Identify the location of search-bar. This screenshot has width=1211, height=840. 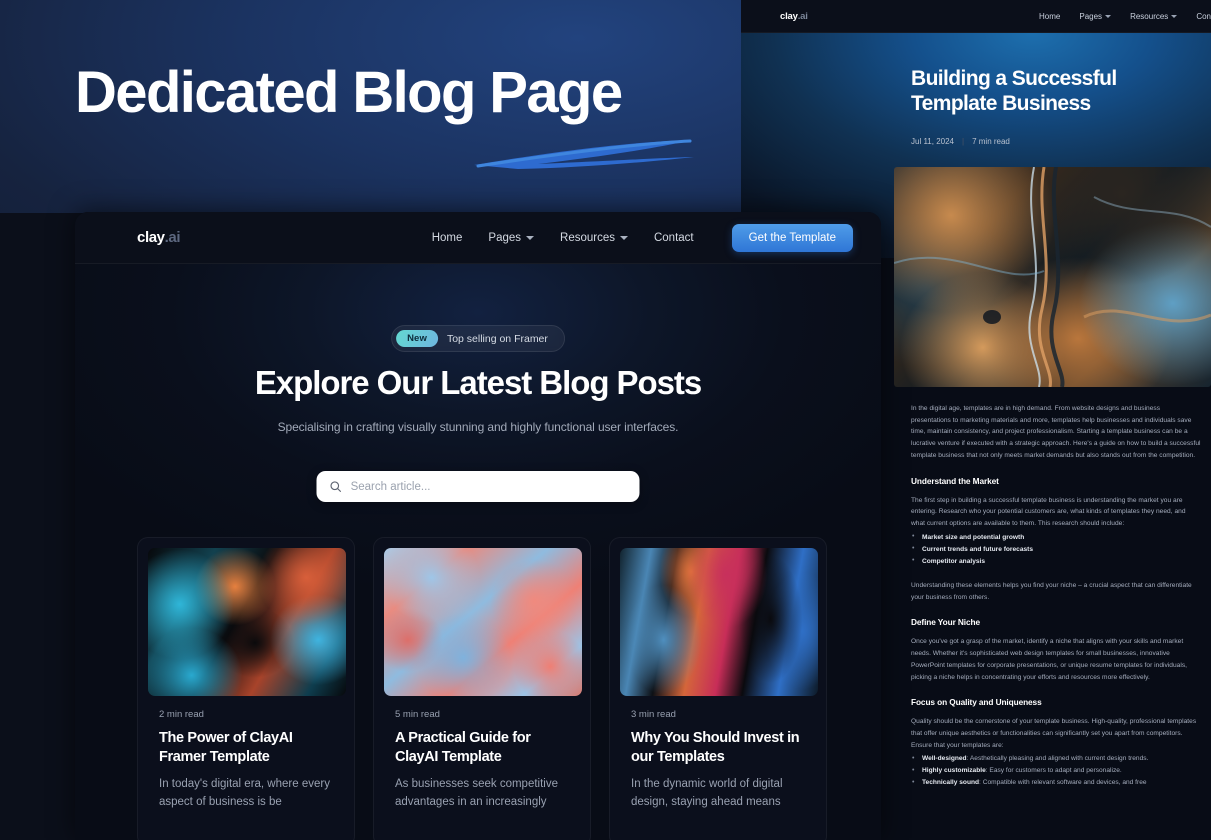
(478, 486).